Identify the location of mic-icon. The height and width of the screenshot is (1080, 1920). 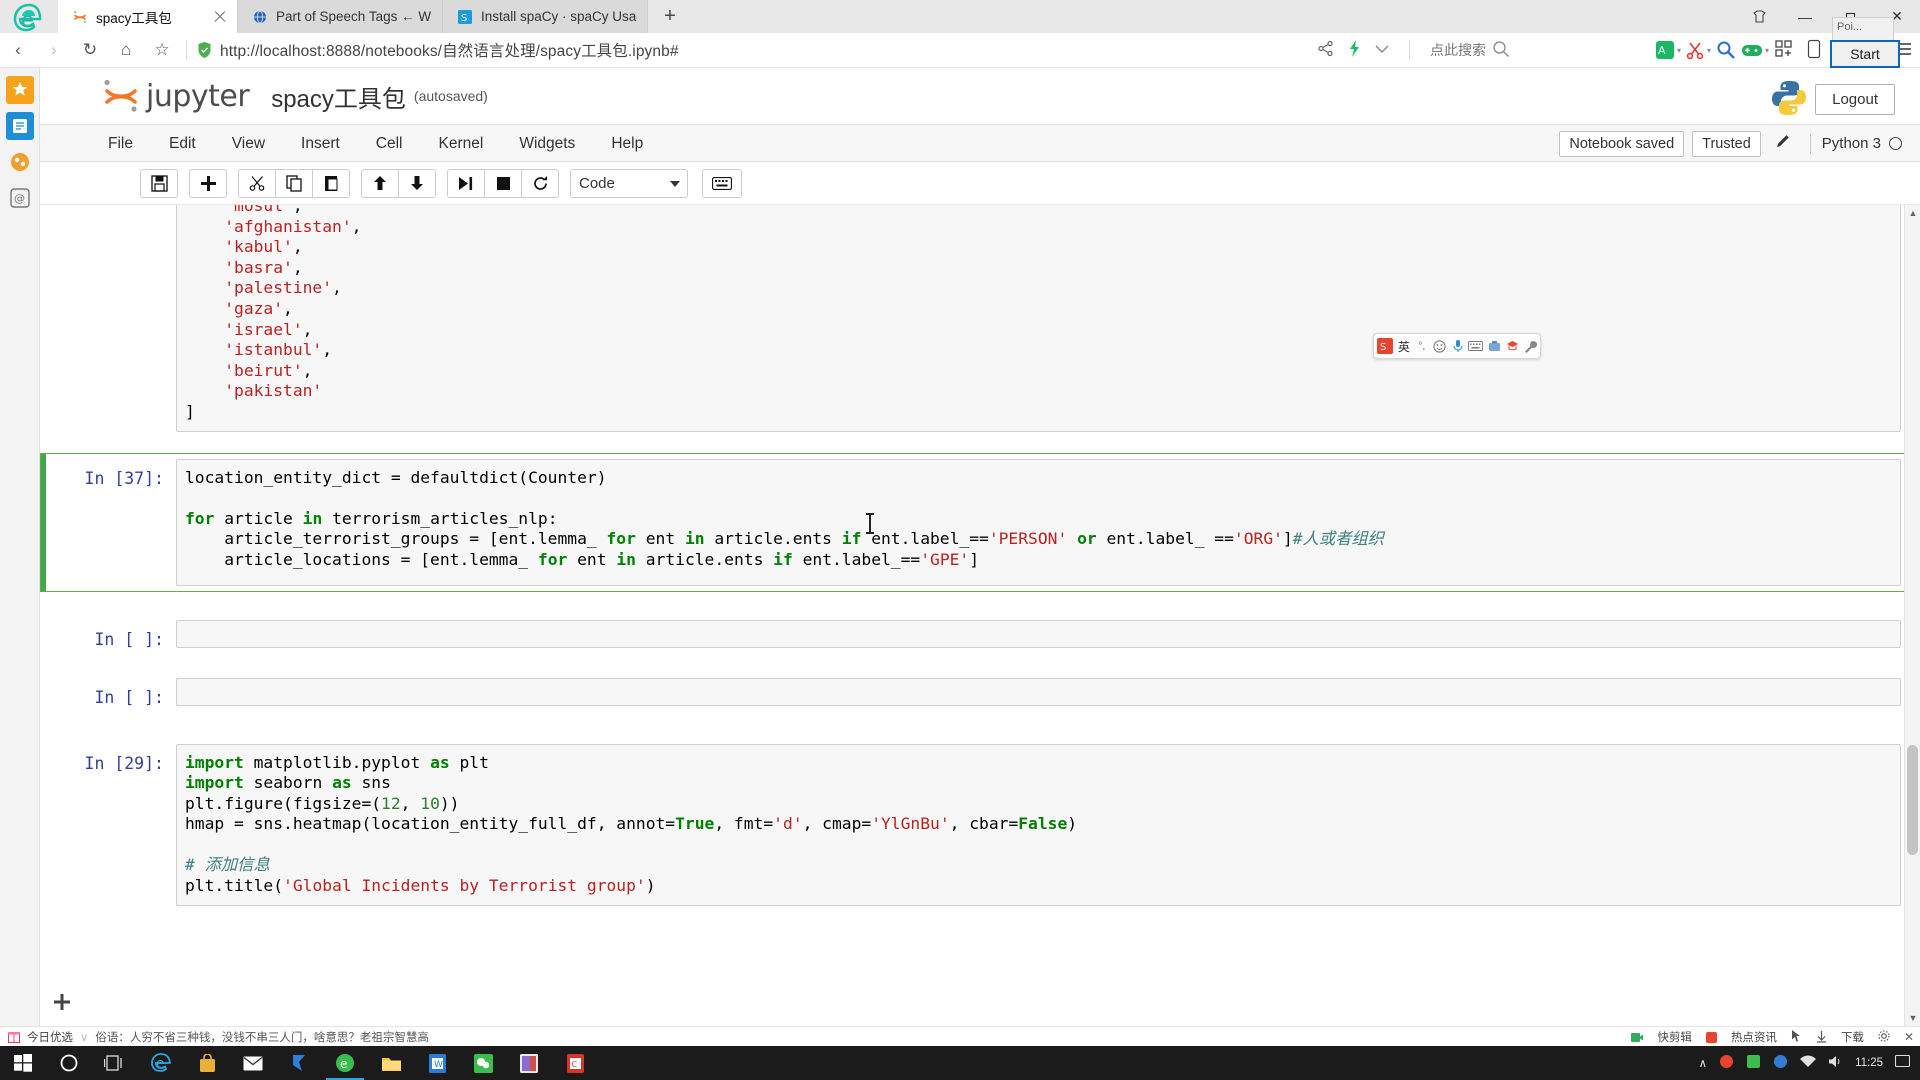
(1458, 346).